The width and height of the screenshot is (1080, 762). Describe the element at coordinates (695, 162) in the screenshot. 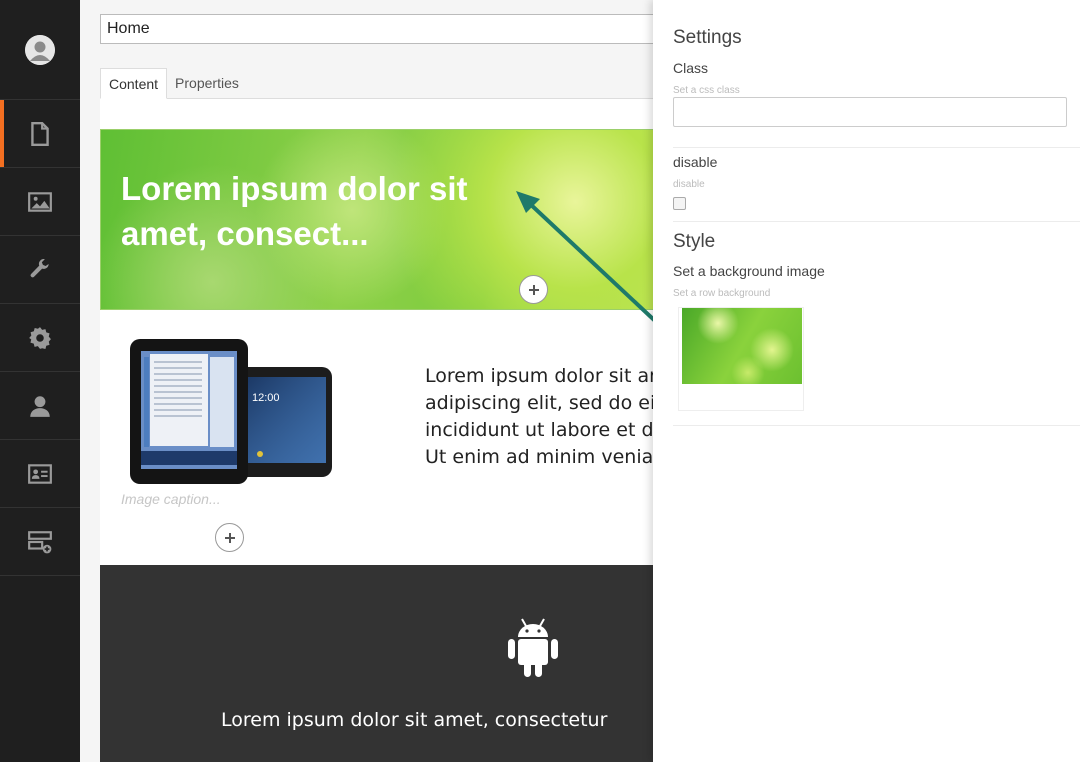

I see `disable-label: disable` at that location.